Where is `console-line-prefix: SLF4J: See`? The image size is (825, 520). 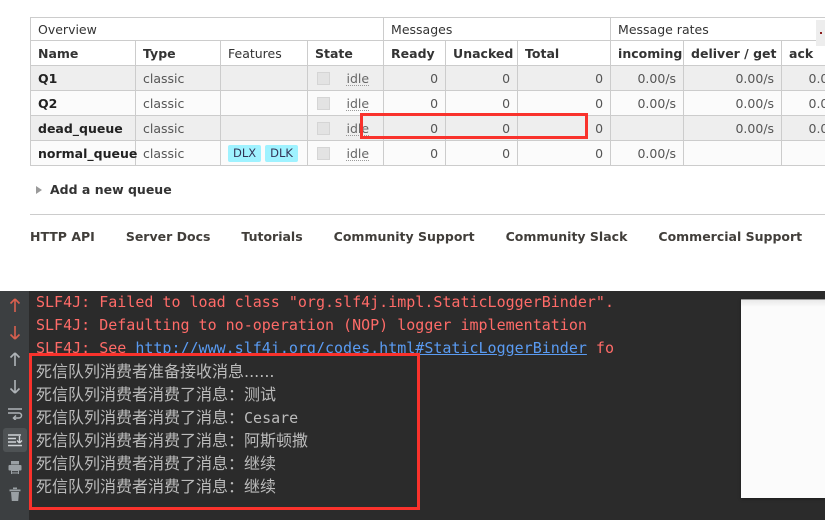 console-line-prefix: SLF4J: See is located at coordinates (86, 348).